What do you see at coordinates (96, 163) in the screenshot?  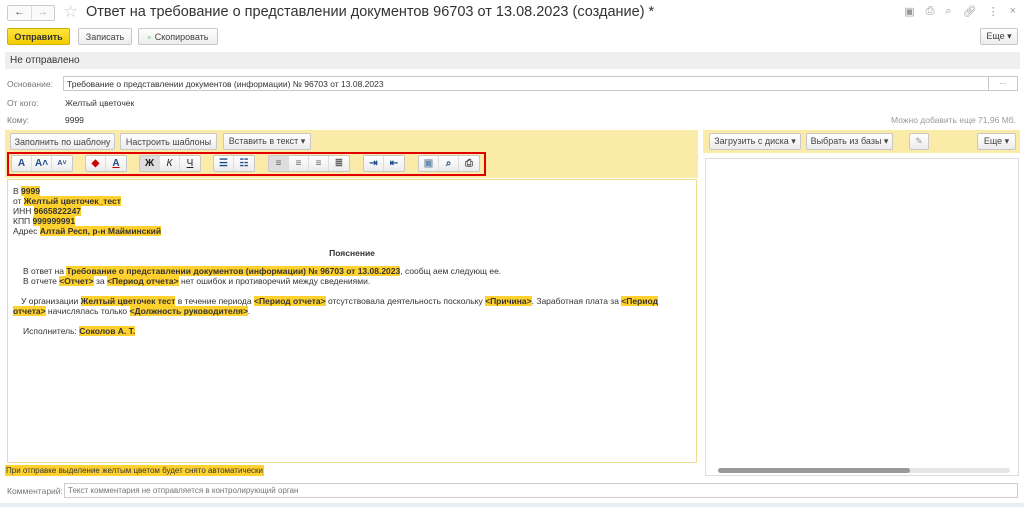 I see `highlight-color-icon: ◆` at bounding box center [96, 163].